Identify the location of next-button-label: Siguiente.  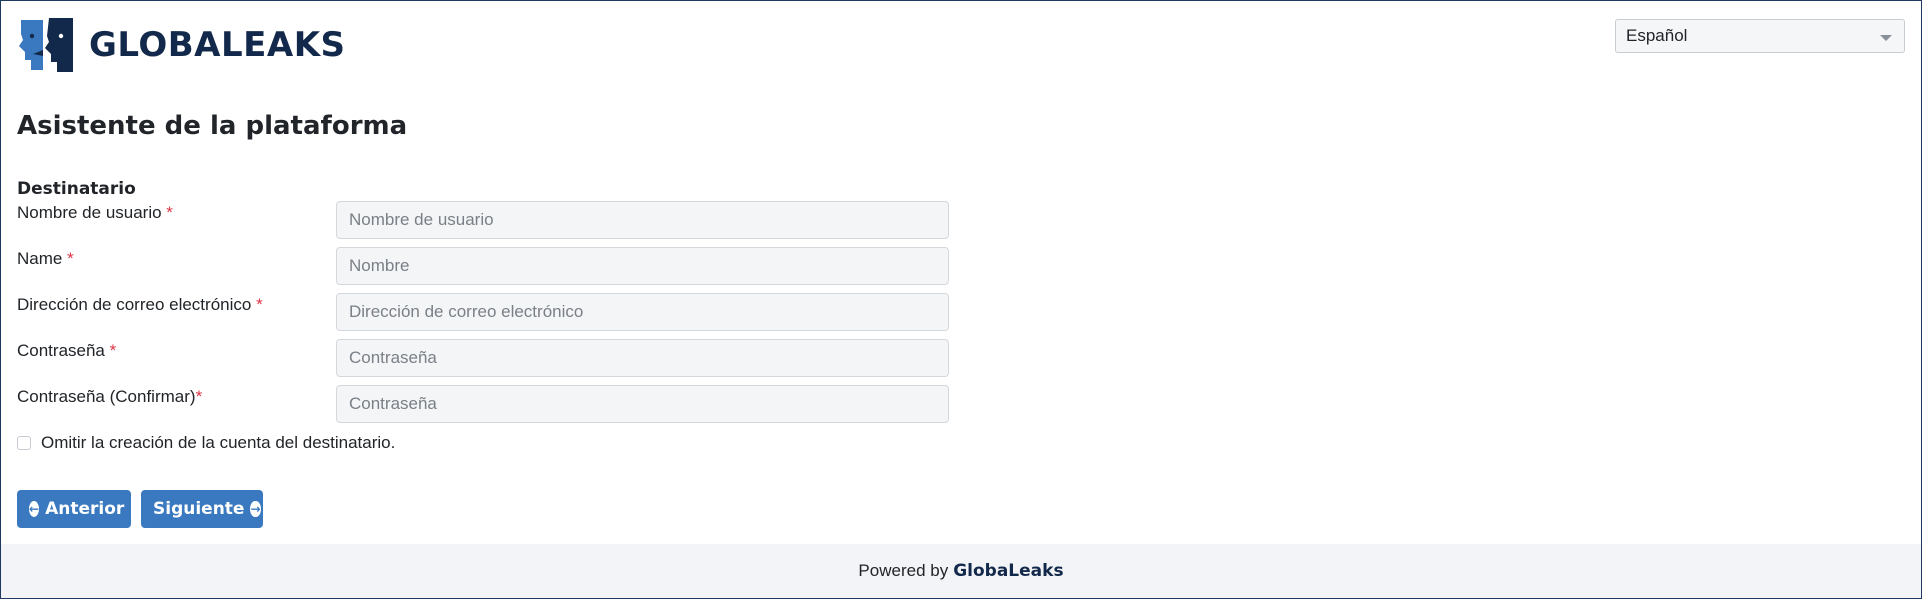
(199, 509).